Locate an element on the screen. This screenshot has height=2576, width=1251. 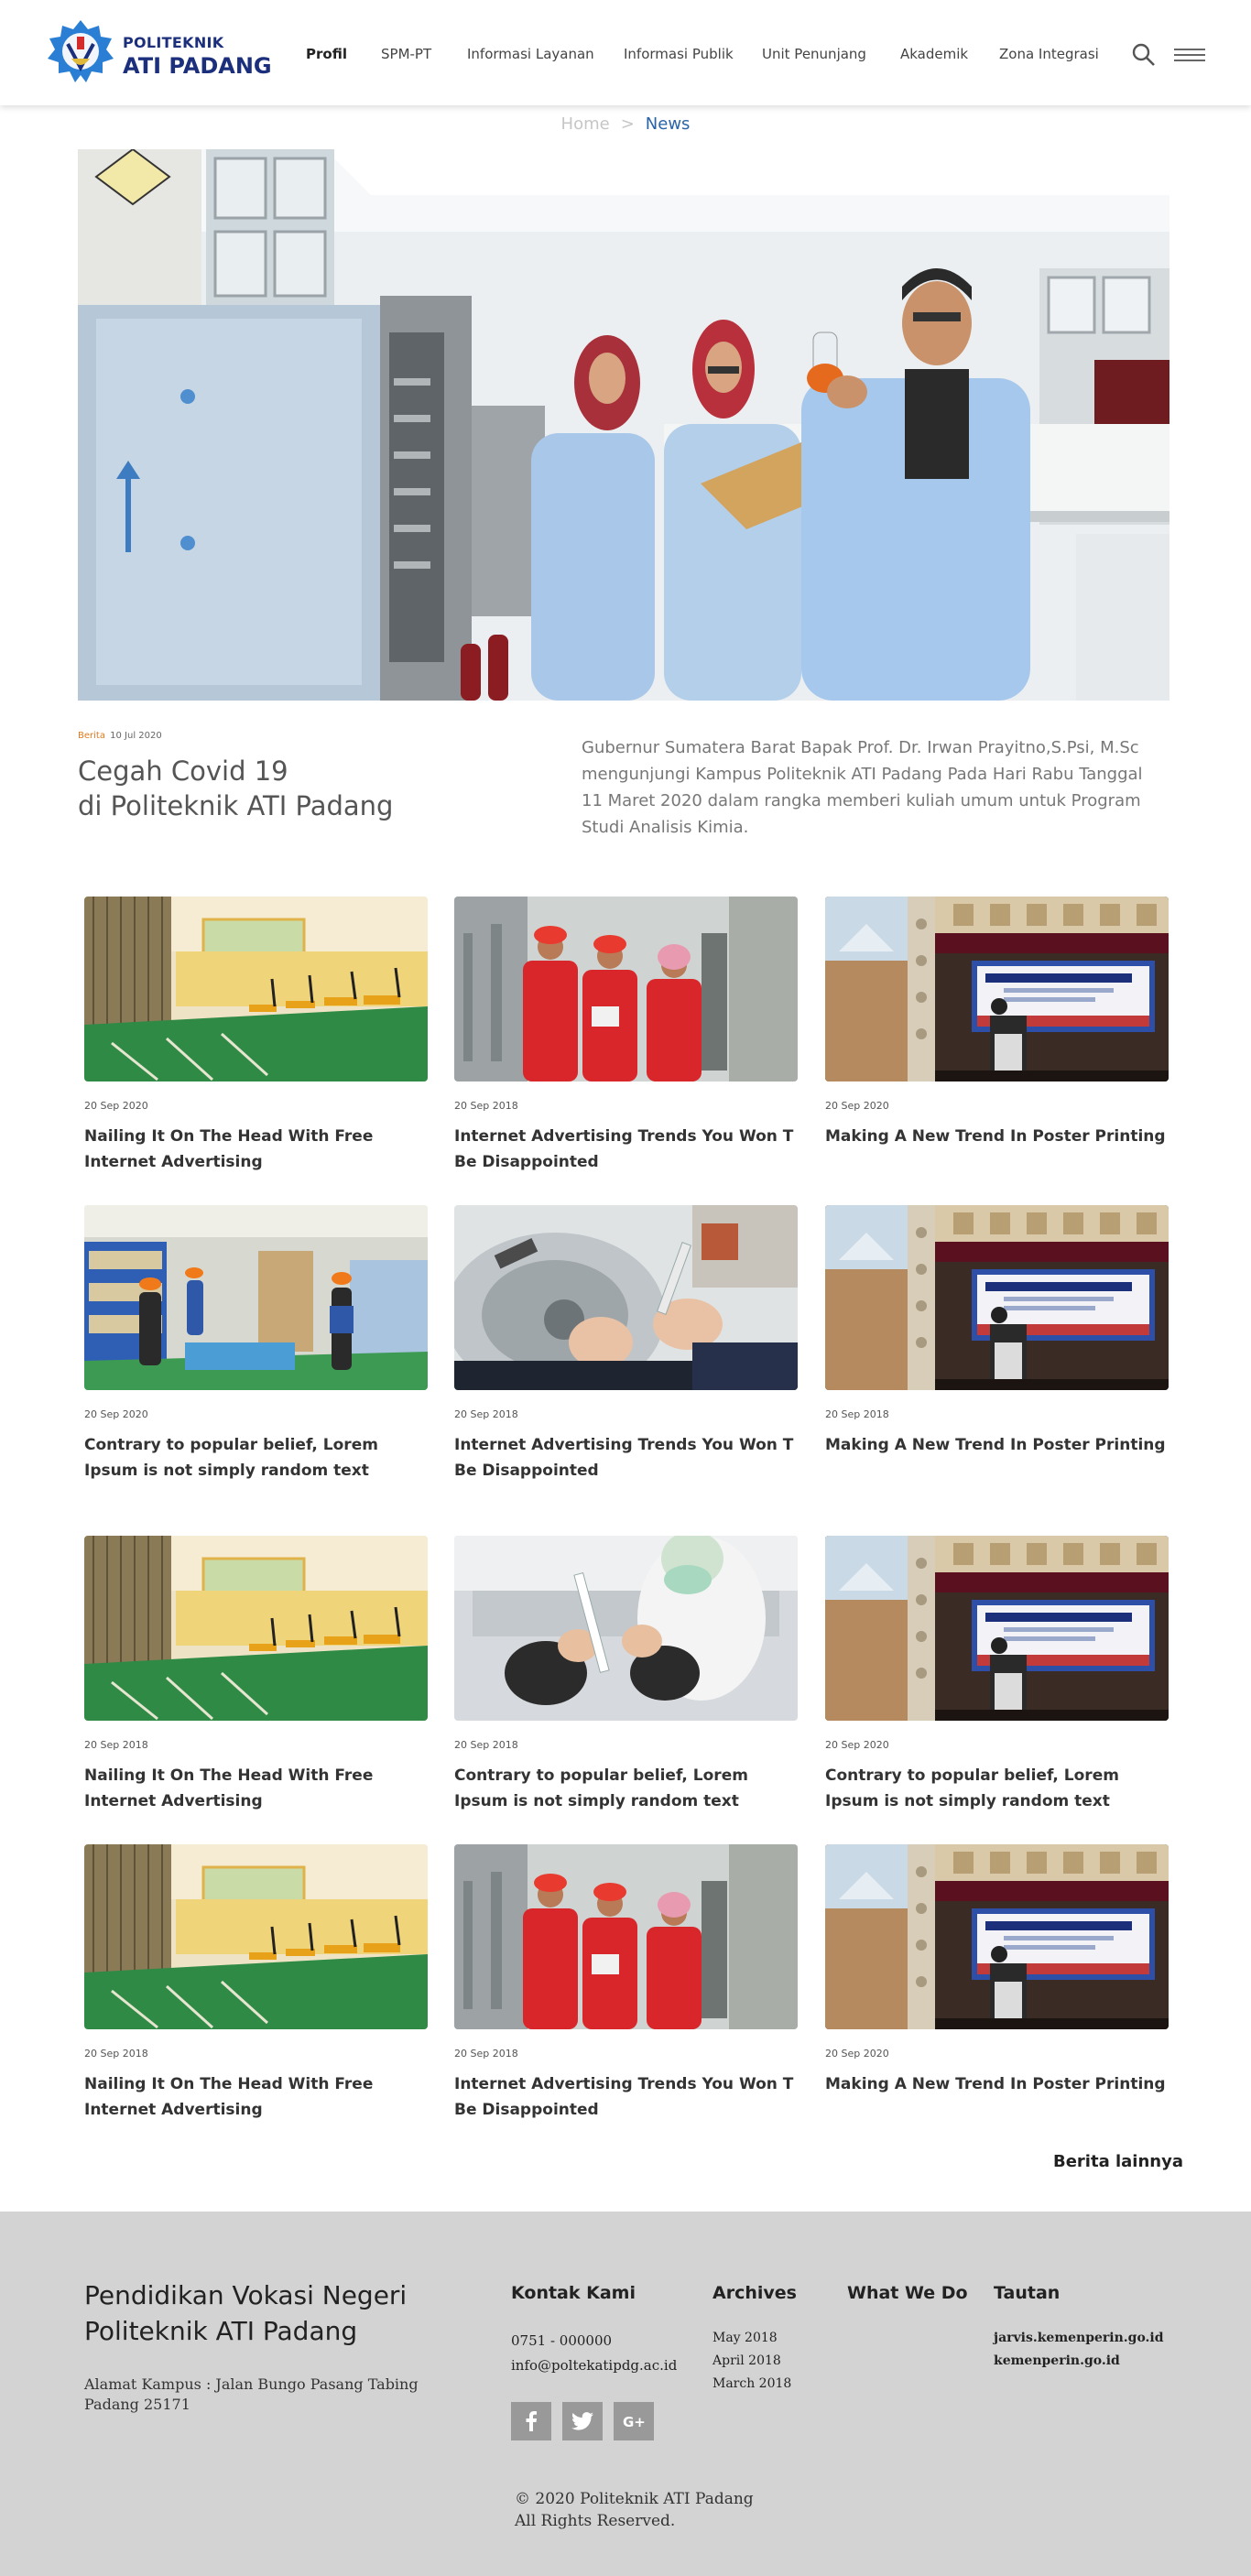
footer-email: info@poltekatipdg.ac.id is located at coordinates (594, 2365).